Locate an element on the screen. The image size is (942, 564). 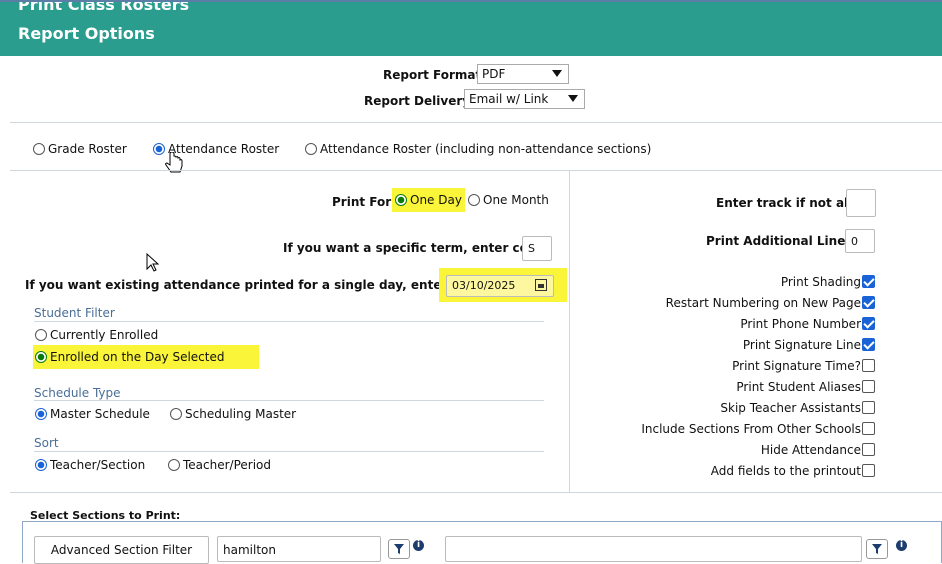
check-label: Hide Attendance is located at coordinates (810, 449).